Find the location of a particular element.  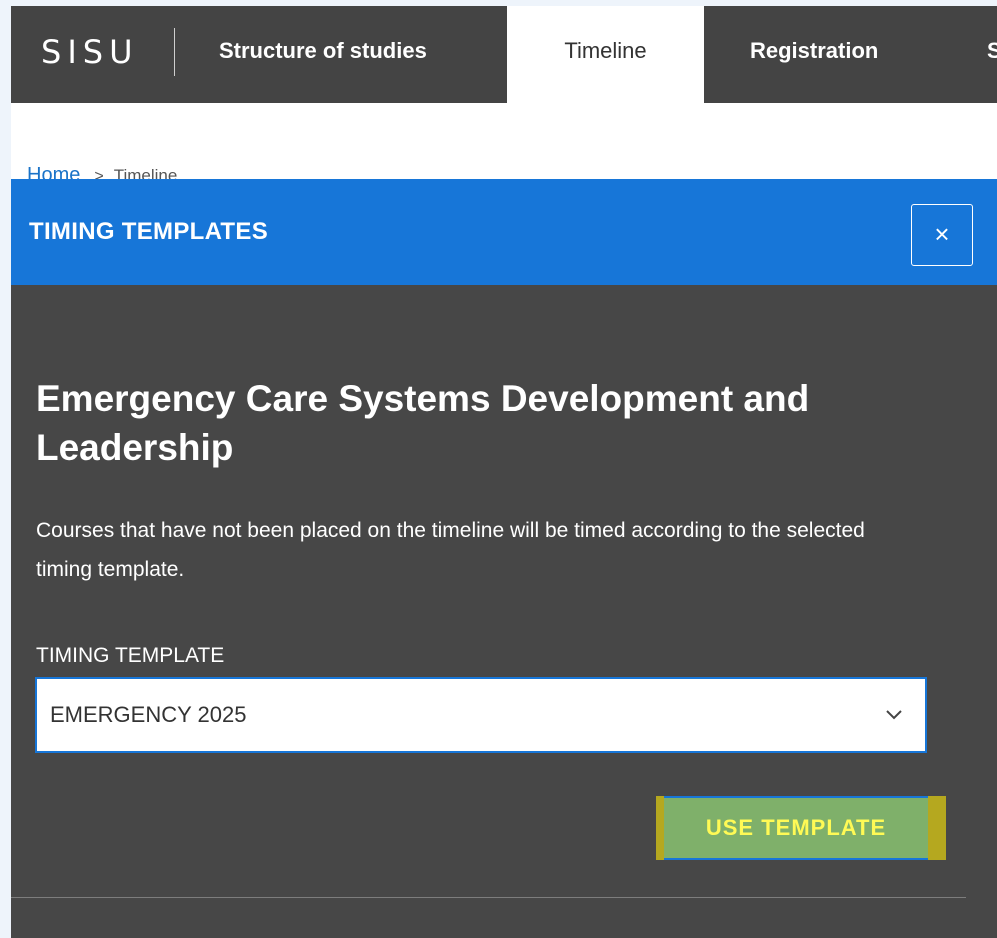

chevron-down-icon is located at coordinates (894, 715).